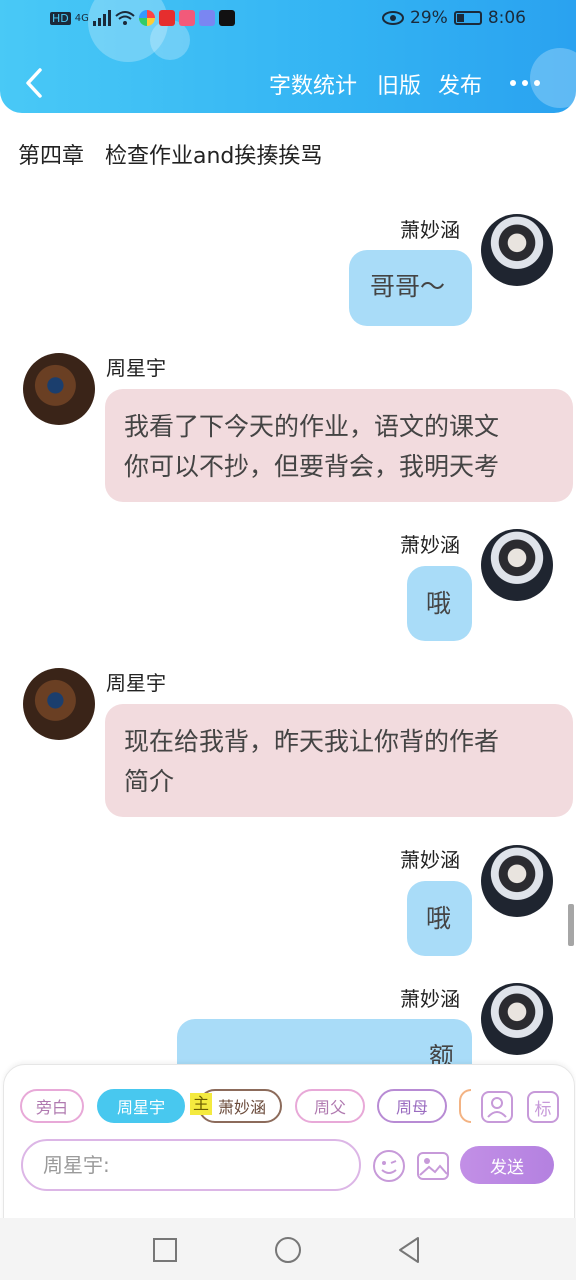 The width and height of the screenshot is (576, 1280). What do you see at coordinates (52, 1106) in the screenshot?
I see `chip-narration: 旁白` at bounding box center [52, 1106].